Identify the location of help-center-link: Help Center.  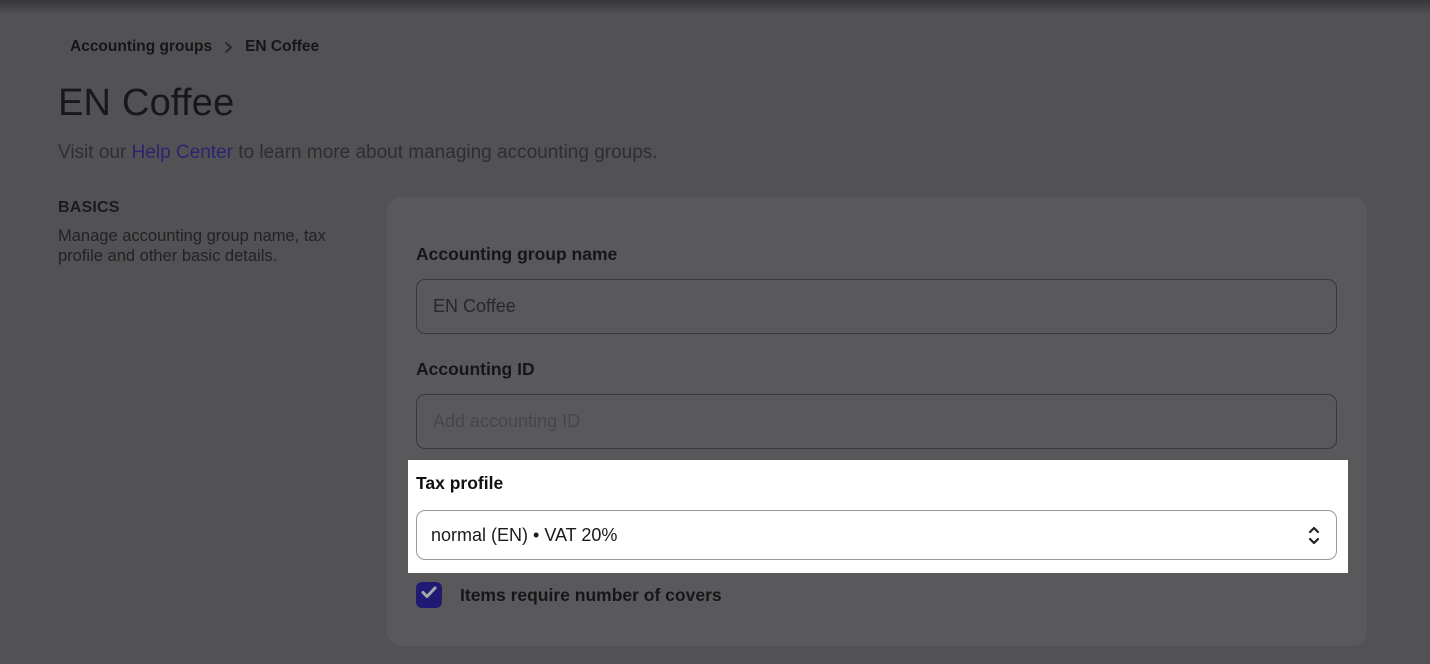
(182, 152).